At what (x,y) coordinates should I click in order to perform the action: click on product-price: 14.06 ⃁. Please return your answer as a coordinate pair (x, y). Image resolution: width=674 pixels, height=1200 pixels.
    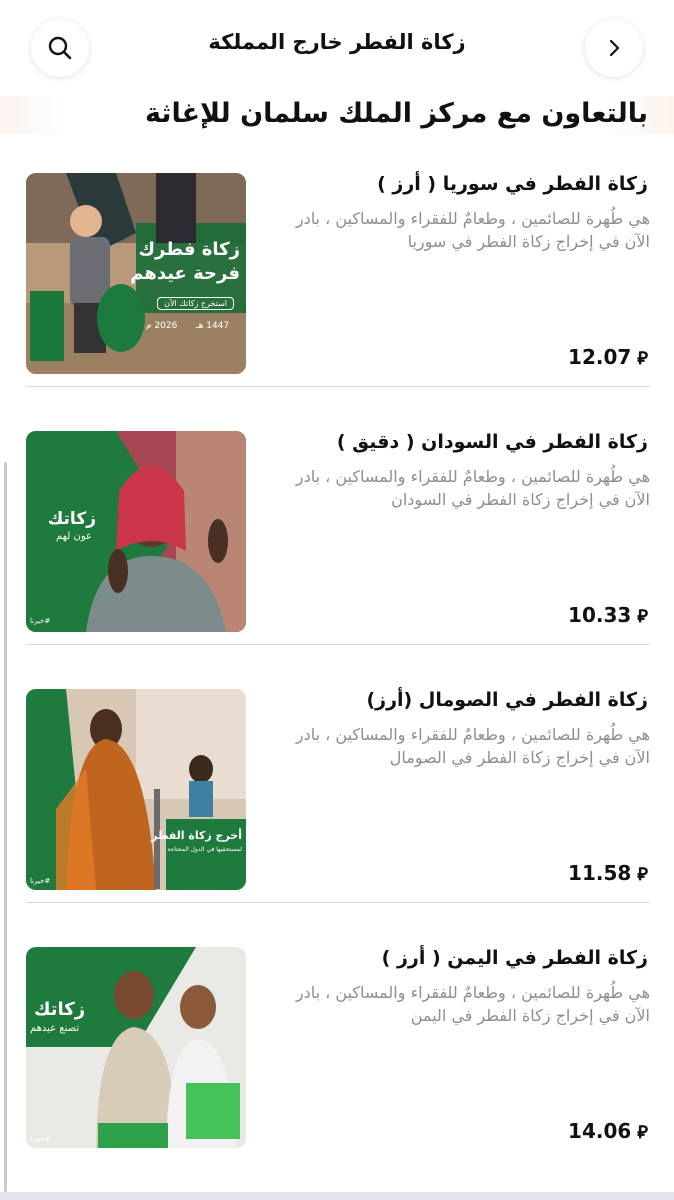
    Looking at the image, I should click on (608, 1131).